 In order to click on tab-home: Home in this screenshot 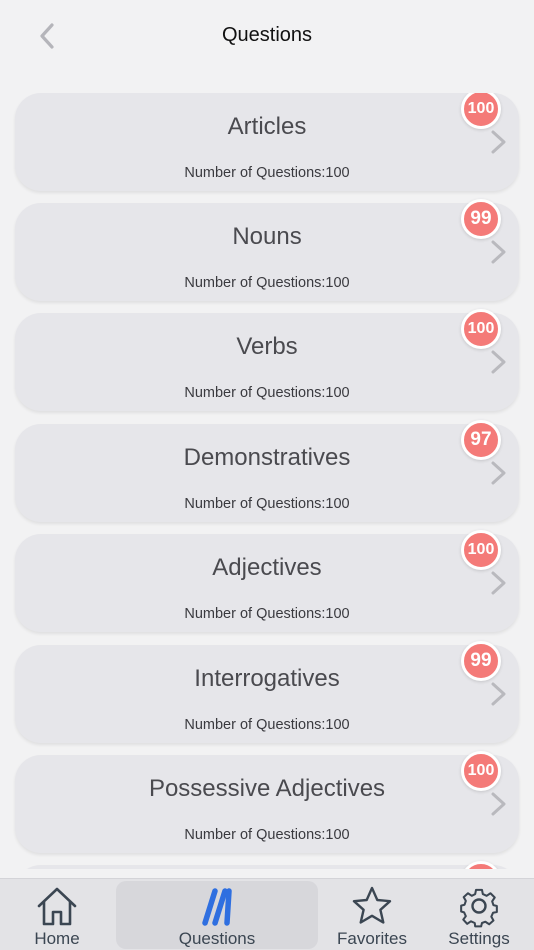, I will do `click(57, 914)`.